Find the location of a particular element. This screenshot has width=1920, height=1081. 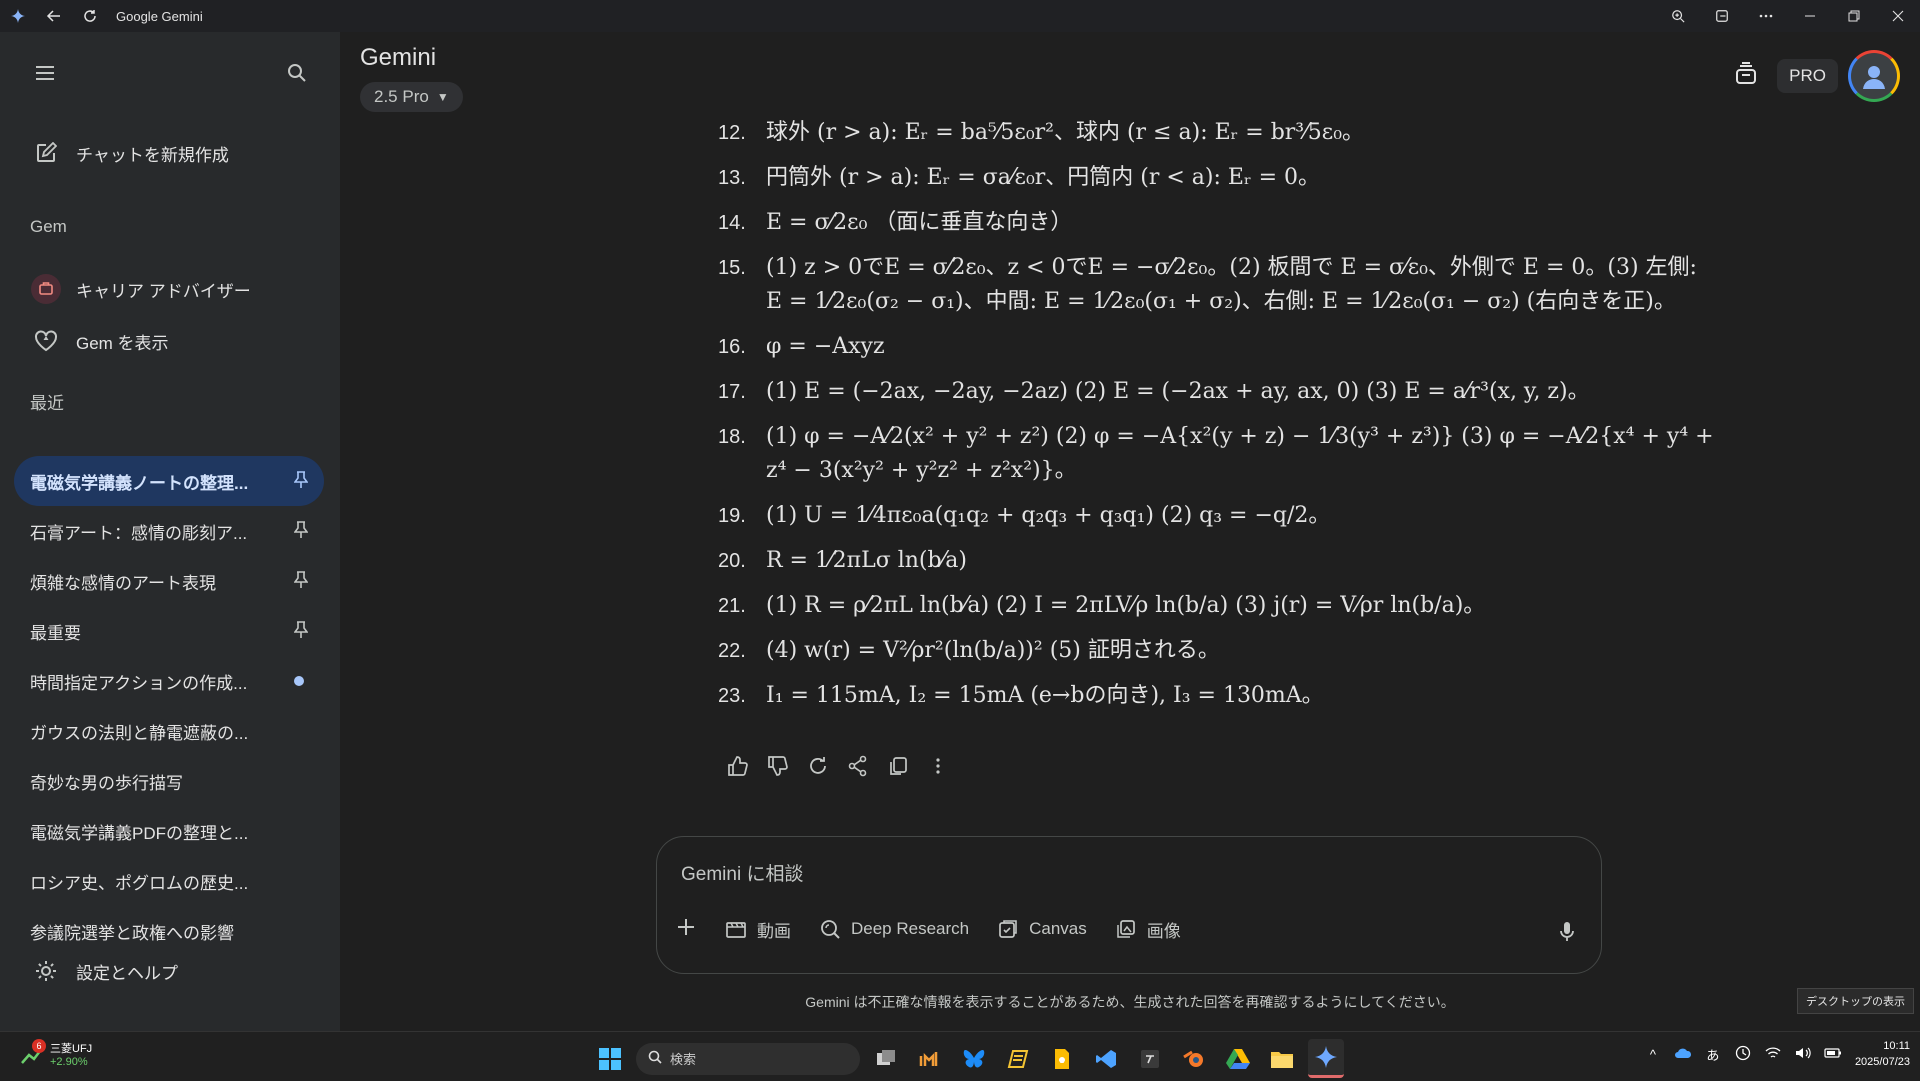

onedrive-icon is located at coordinates (1683, 1054).